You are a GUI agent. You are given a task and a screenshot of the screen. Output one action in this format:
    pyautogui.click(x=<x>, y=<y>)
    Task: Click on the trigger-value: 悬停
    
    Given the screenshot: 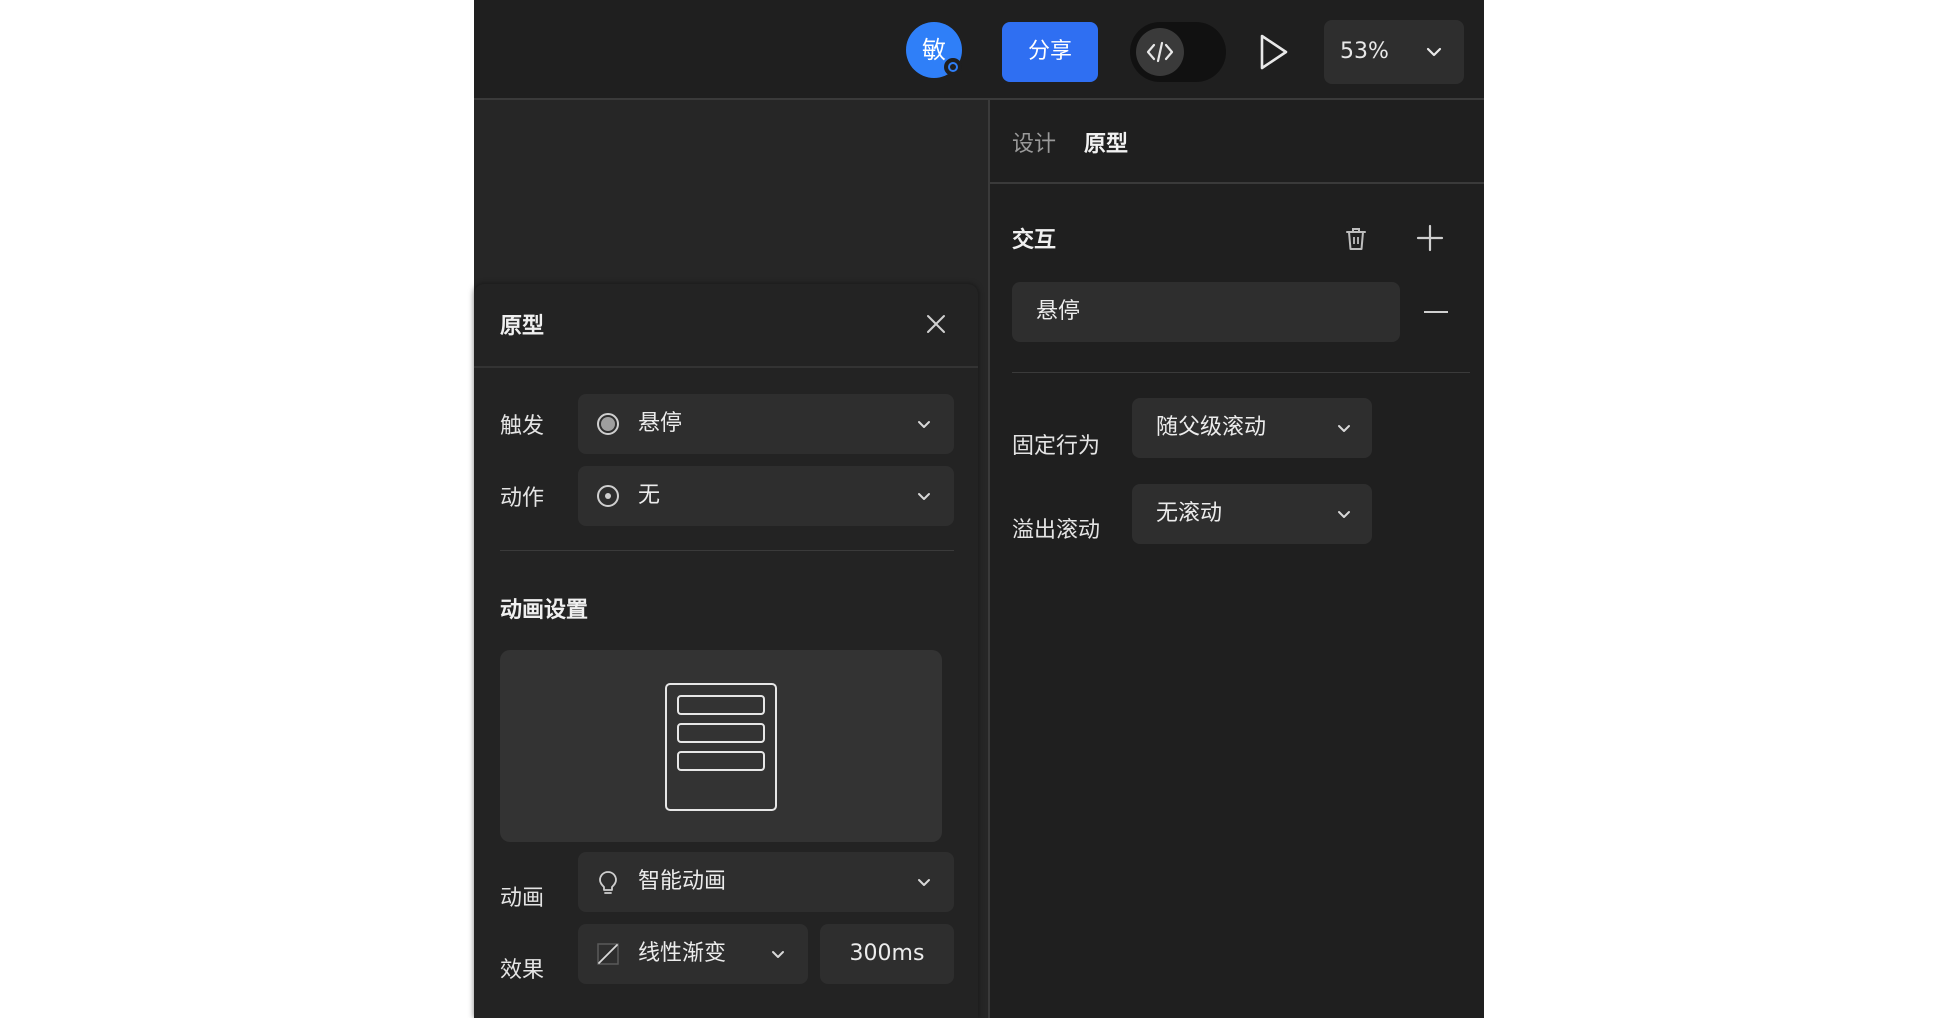 What is the action you would take?
    pyautogui.click(x=660, y=423)
    